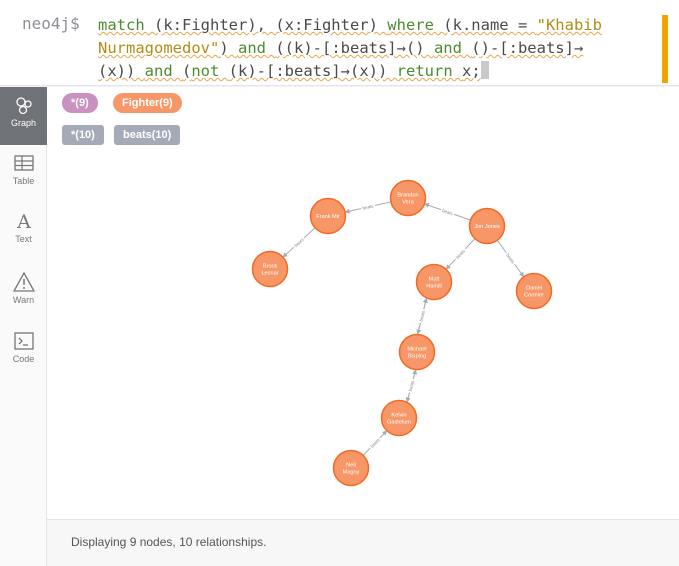 This screenshot has width=679, height=566. I want to click on sidebar-item-graph: Graph, so click(23, 116).